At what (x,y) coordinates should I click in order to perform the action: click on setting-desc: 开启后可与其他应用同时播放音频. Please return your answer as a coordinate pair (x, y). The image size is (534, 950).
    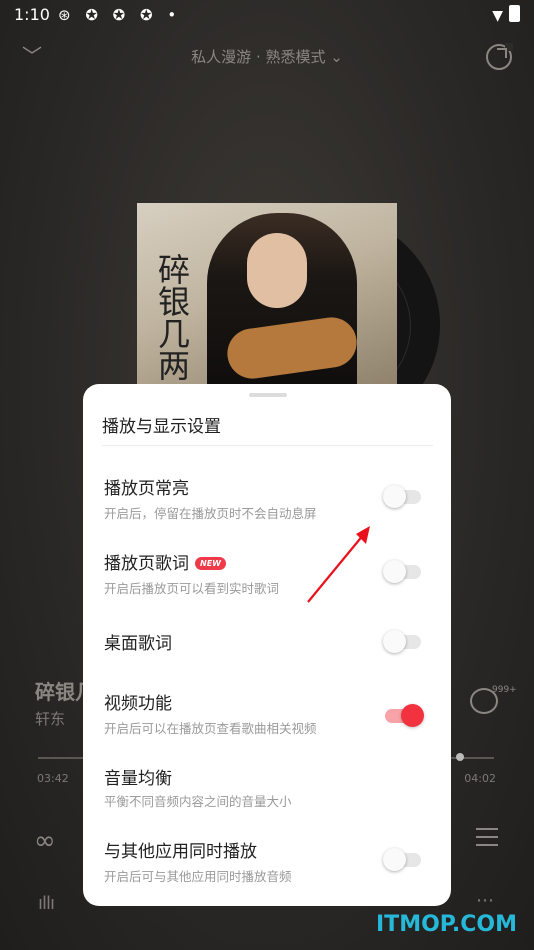
    Looking at the image, I should click on (198, 876).